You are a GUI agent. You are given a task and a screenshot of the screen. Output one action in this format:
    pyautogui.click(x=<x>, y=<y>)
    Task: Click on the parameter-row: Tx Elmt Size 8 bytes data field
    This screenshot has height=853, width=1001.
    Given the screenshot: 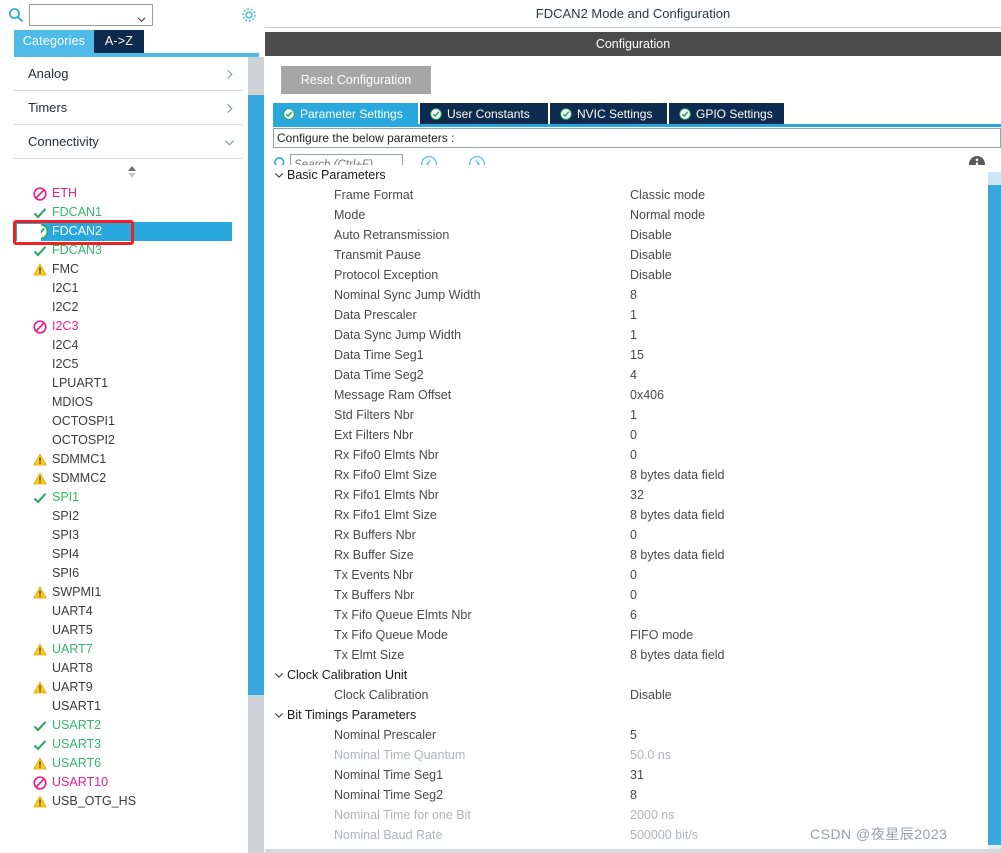 What is the action you would take?
    pyautogui.click(x=633, y=655)
    